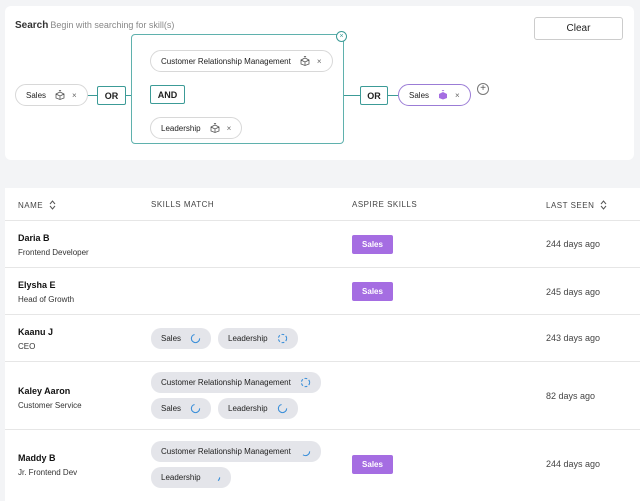 This screenshot has height=501, width=640. What do you see at coordinates (51, 95) in the screenshot?
I see `skill-chip-sales: Sales ×` at bounding box center [51, 95].